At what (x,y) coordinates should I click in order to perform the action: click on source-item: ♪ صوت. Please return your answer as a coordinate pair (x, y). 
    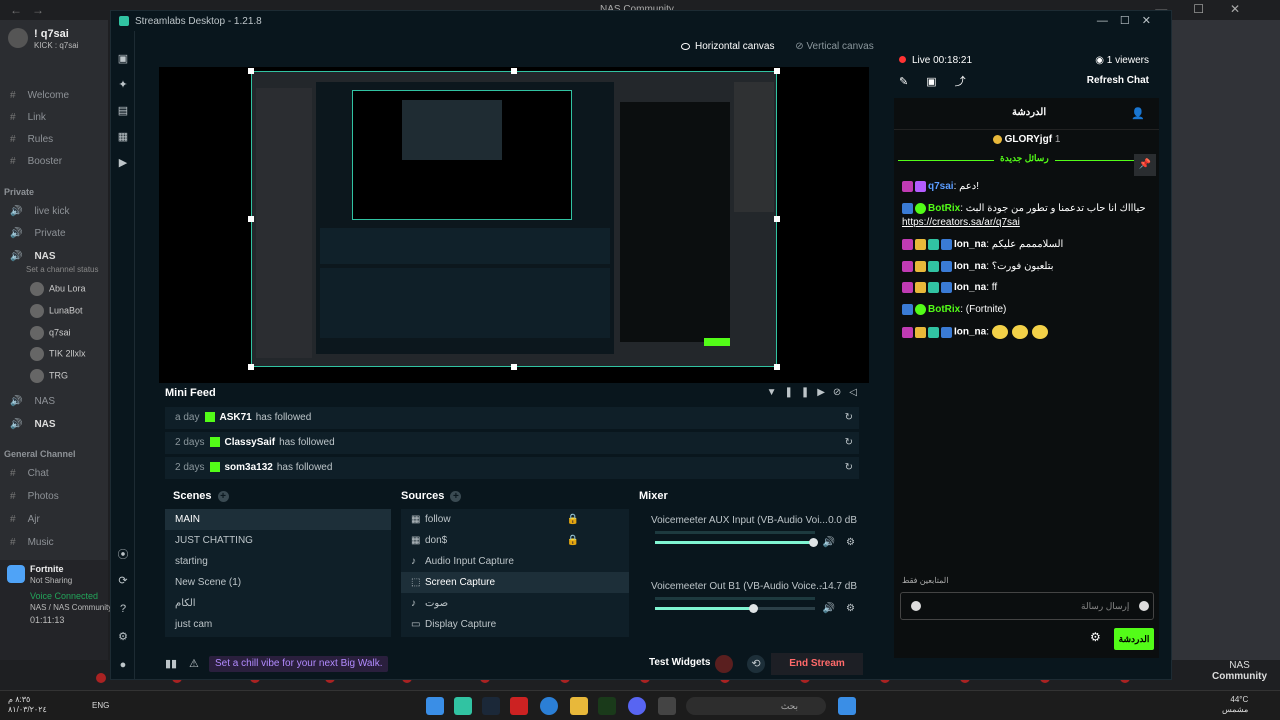
    Looking at the image, I should click on (515, 603).